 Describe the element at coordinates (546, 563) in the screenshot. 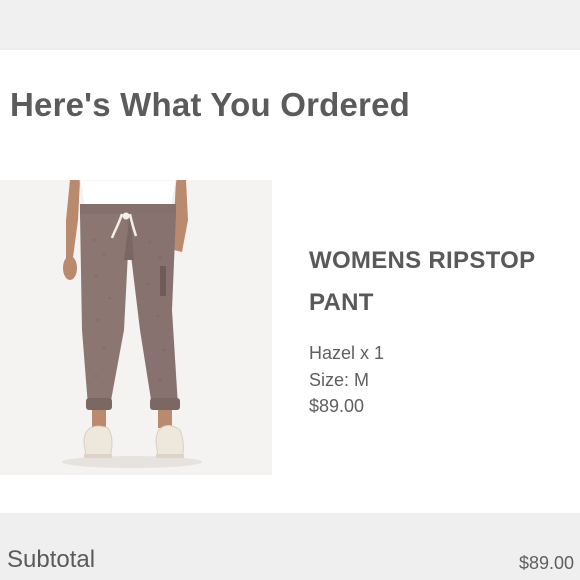

I see `subtotal-value: $89.00` at that location.